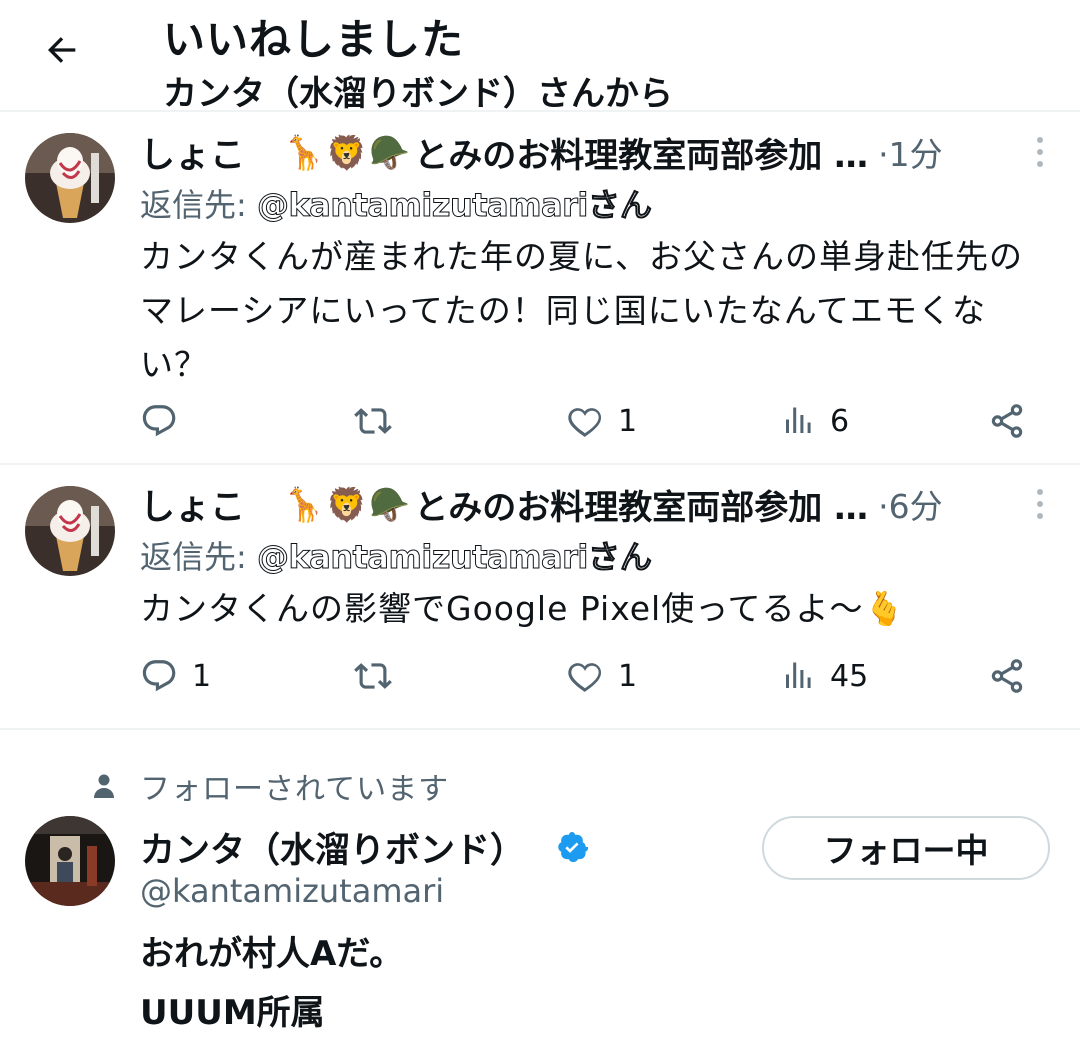 The width and height of the screenshot is (1080, 1058). Describe the element at coordinates (314, 39) in the screenshot. I see `page-title: いいねしました` at that location.